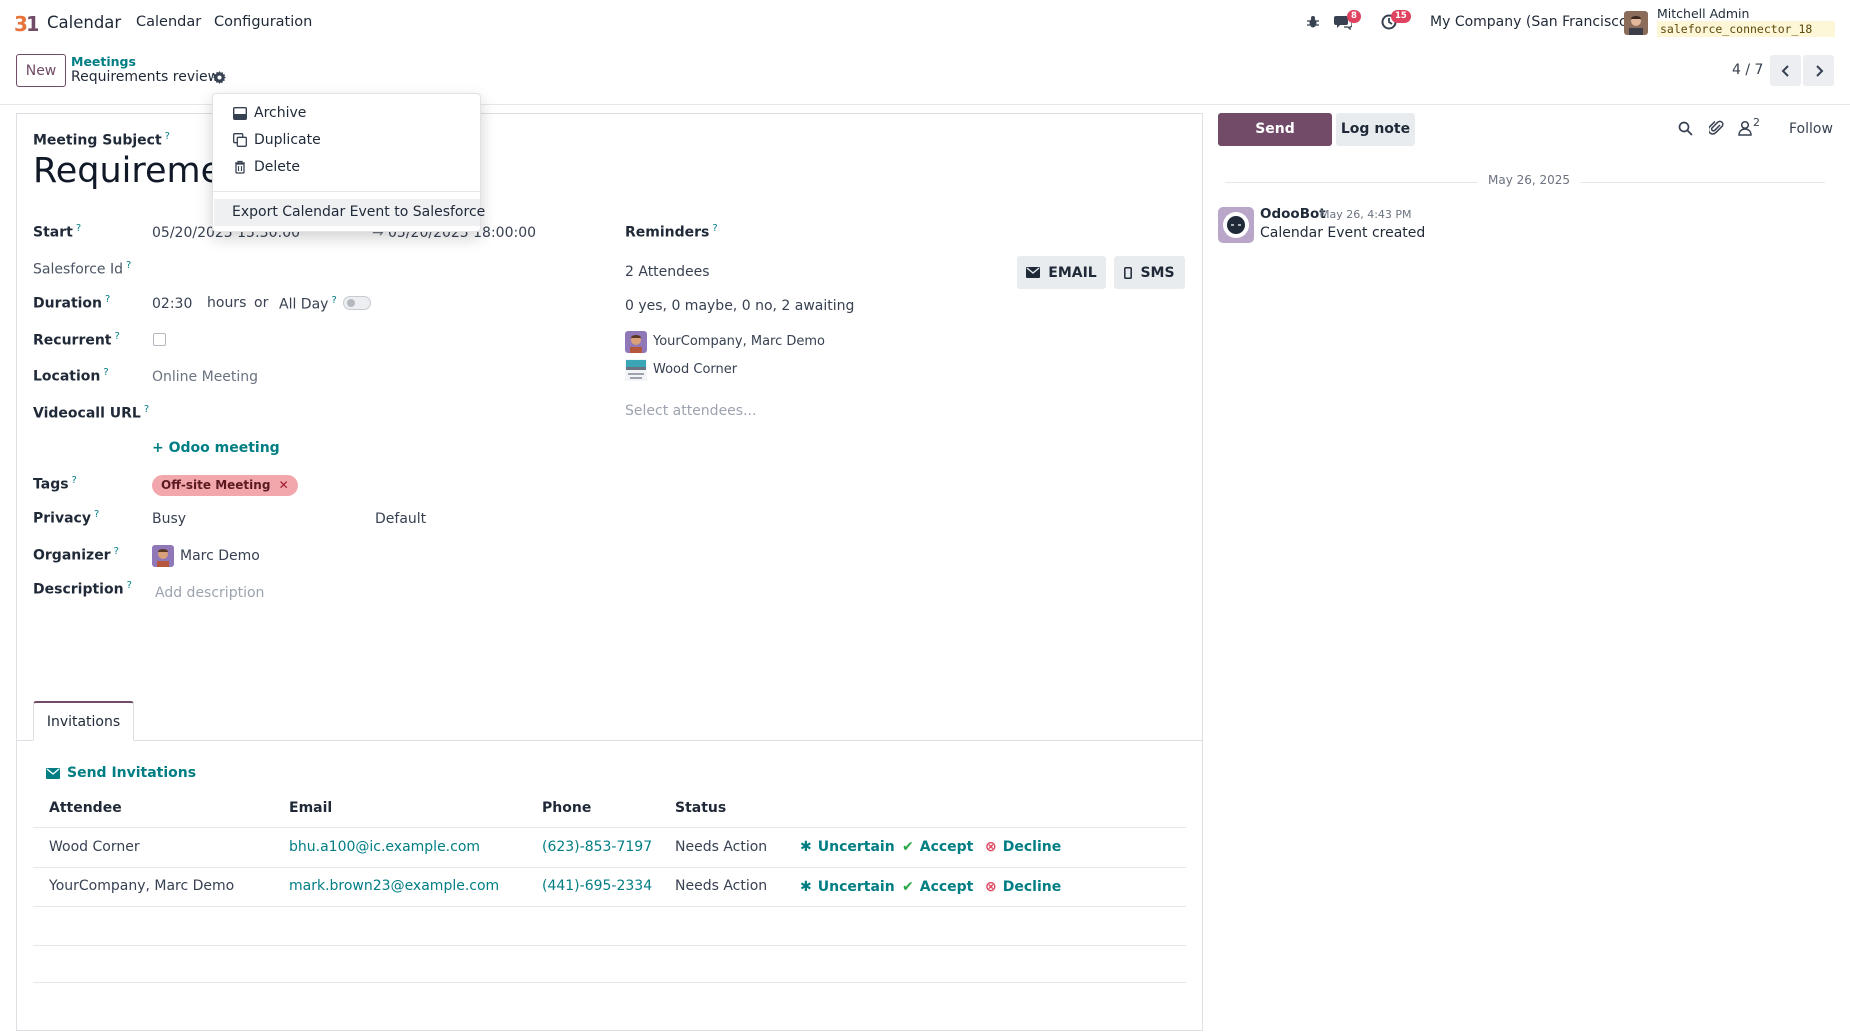  I want to click on organizer-value: Marc Demo, so click(220, 556).